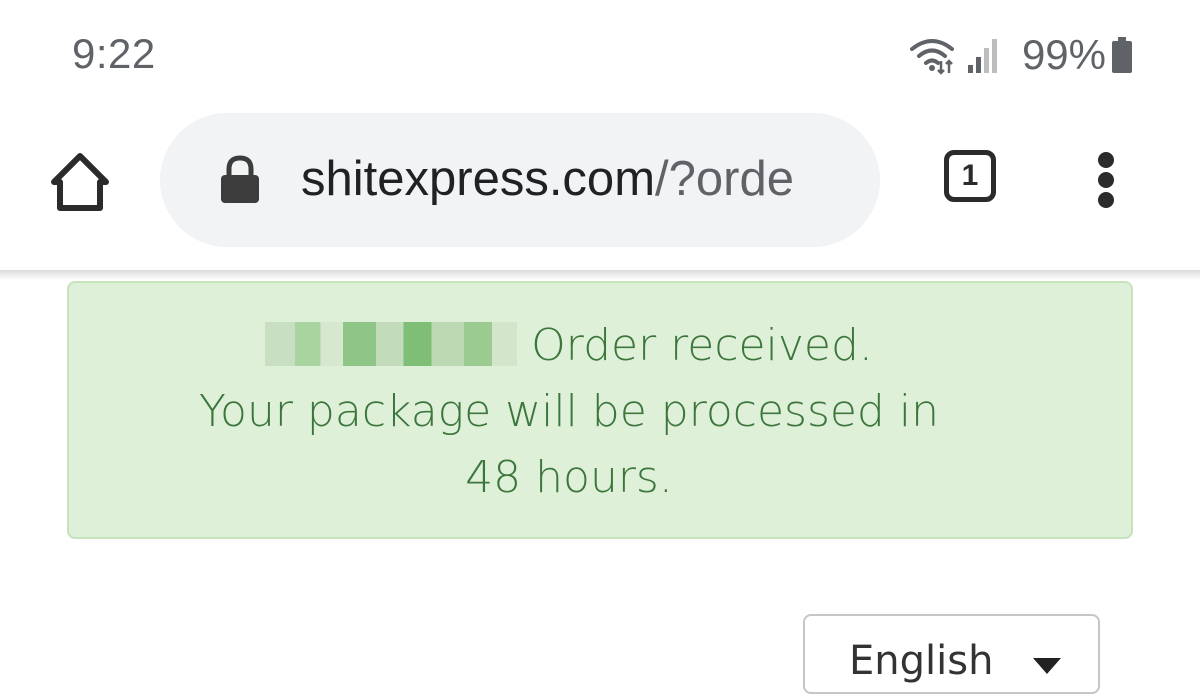 This screenshot has width=1200, height=694. I want to click on language-select: English, so click(951, 654).